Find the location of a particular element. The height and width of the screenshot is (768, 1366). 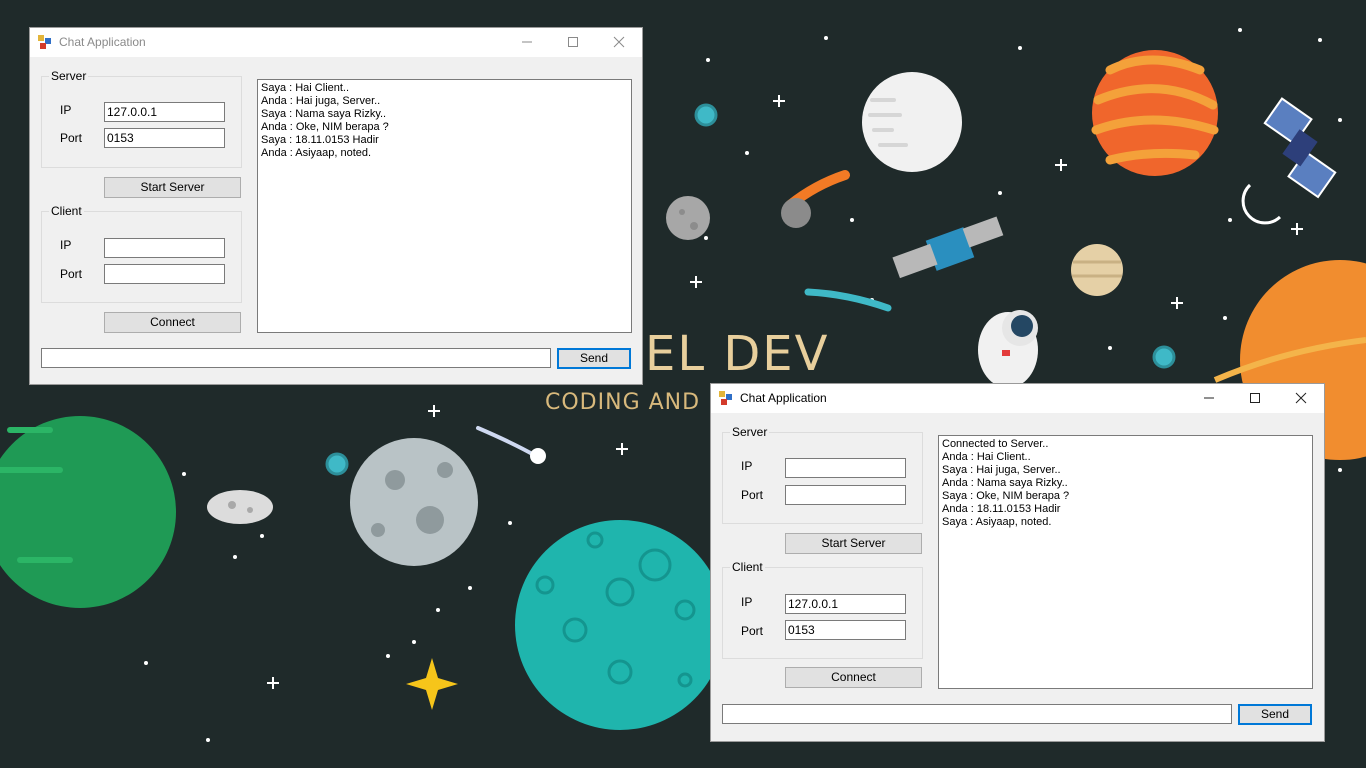

chat-message: Saya : Asiyaap, noted. is located at coordinates (997, 522).